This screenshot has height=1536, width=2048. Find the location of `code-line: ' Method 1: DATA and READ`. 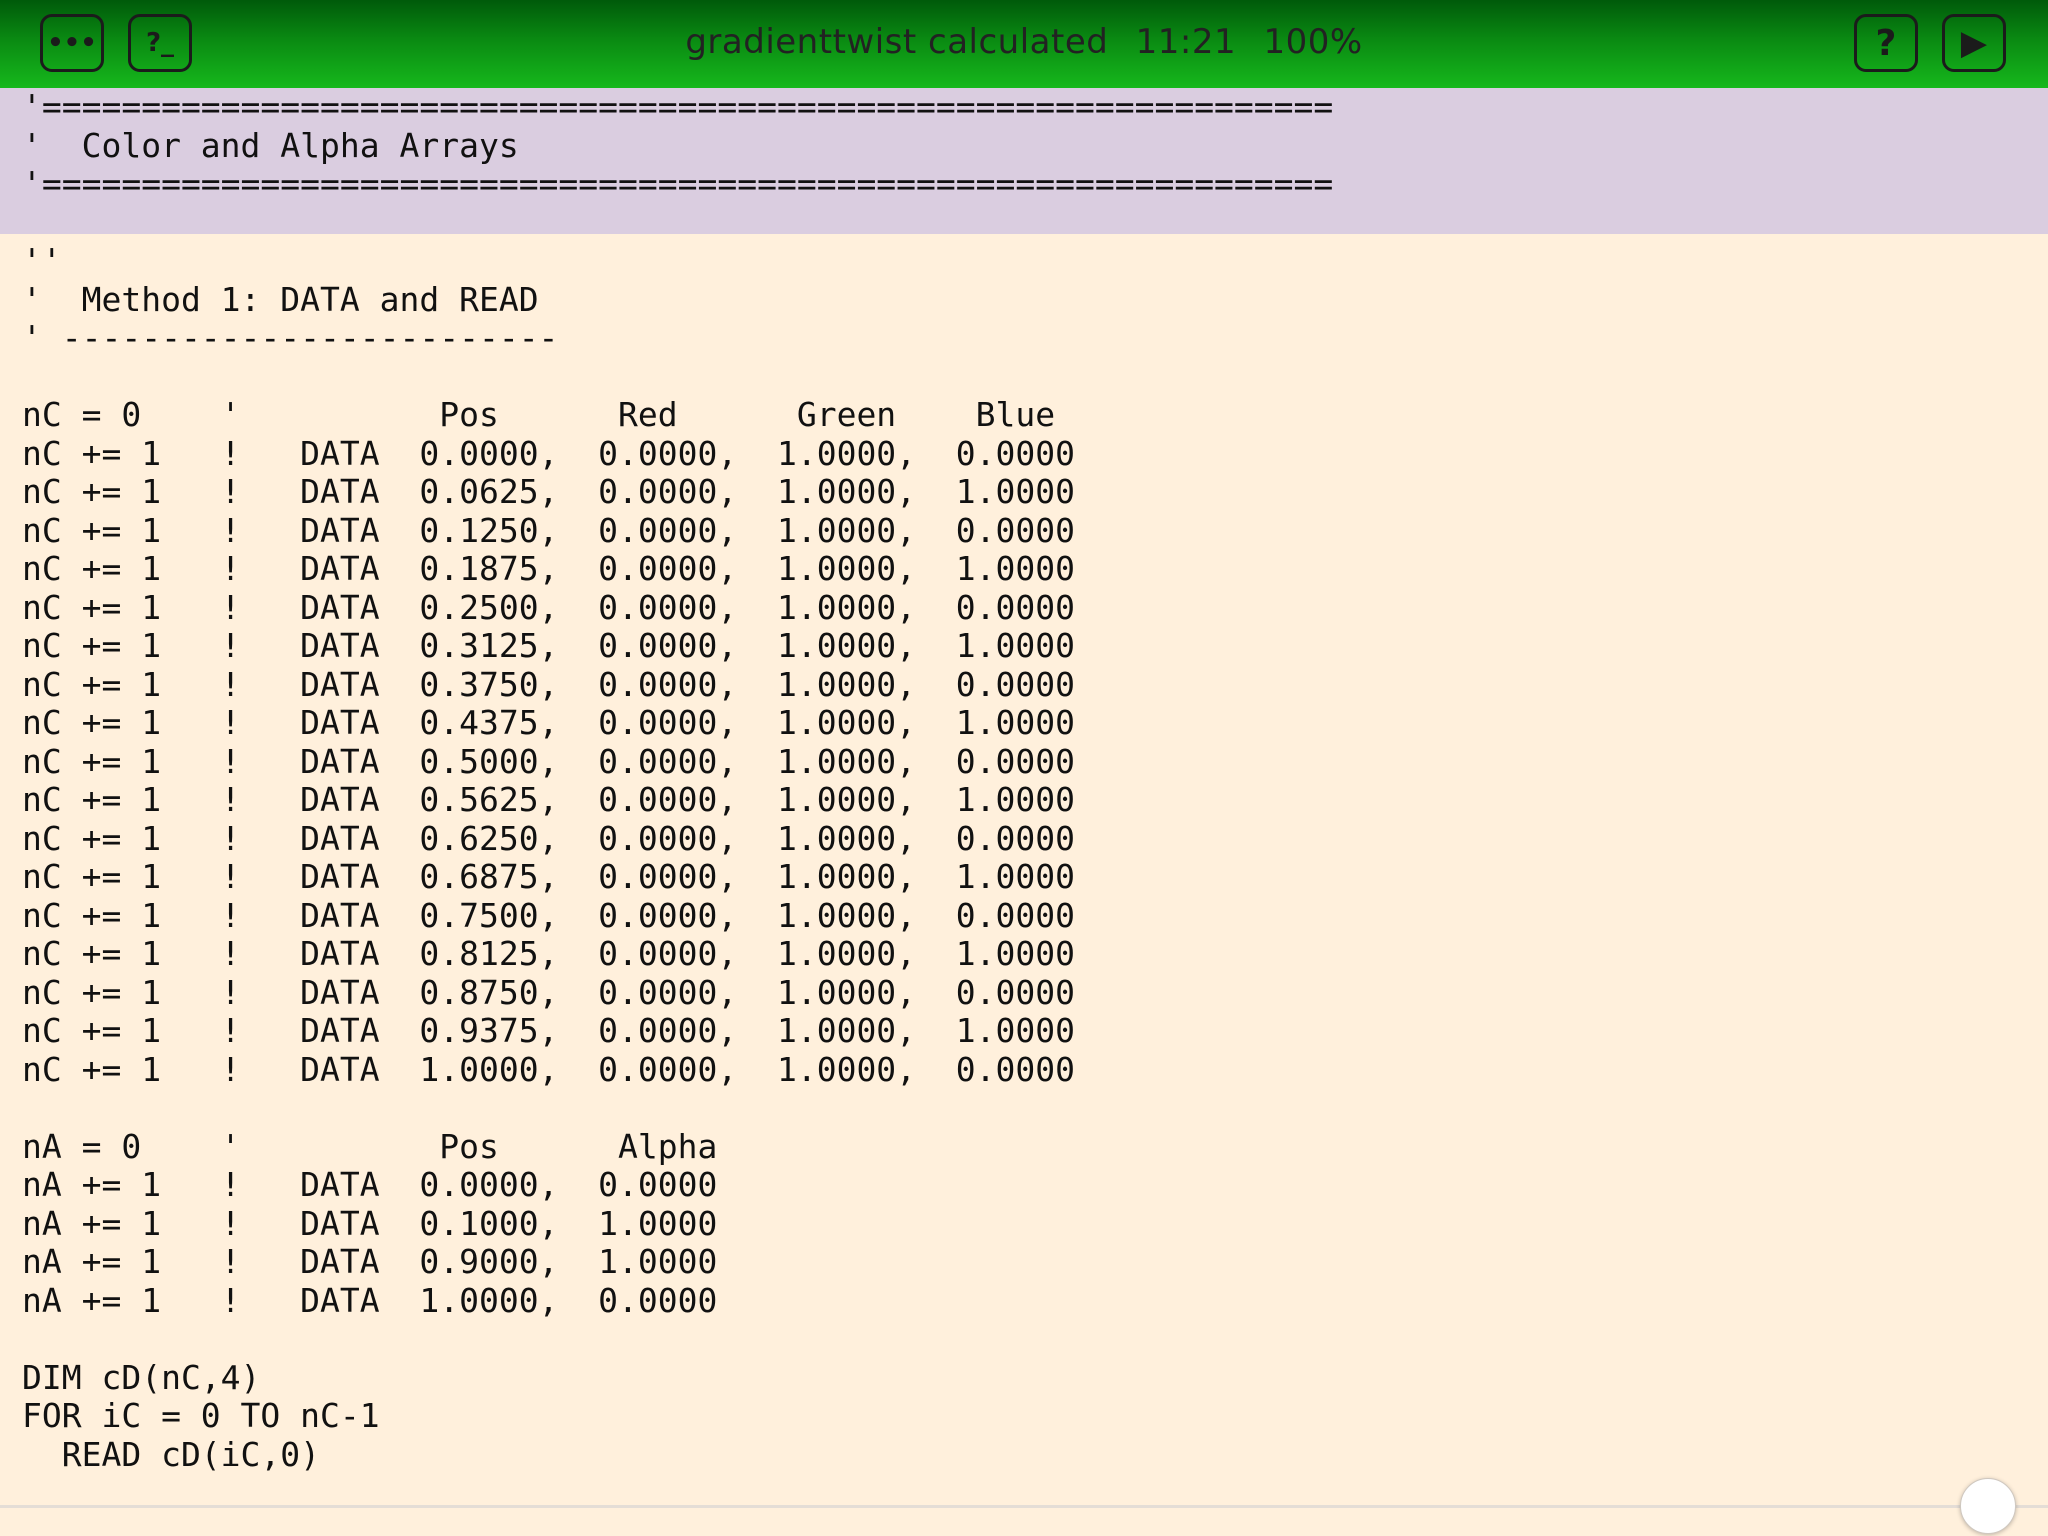

code-line: ' Method 1: DATA and READ is located at coordinates (677, 300).